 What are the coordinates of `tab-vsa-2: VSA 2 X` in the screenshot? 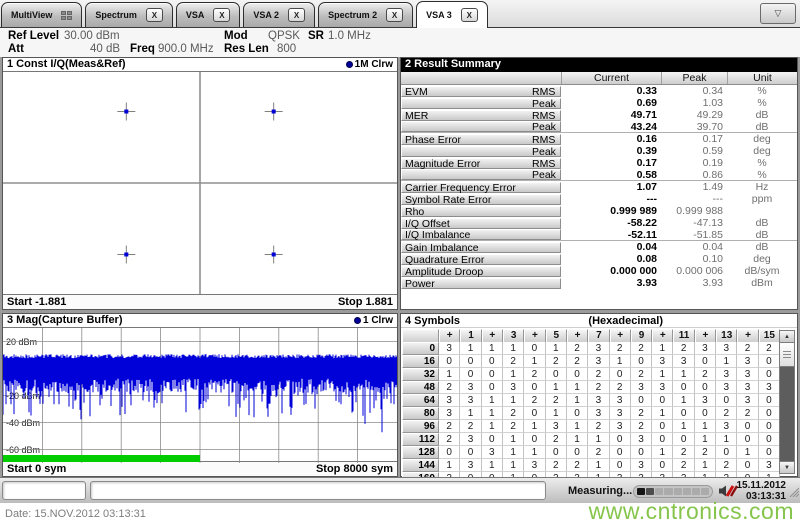 It's located at (279, 14).